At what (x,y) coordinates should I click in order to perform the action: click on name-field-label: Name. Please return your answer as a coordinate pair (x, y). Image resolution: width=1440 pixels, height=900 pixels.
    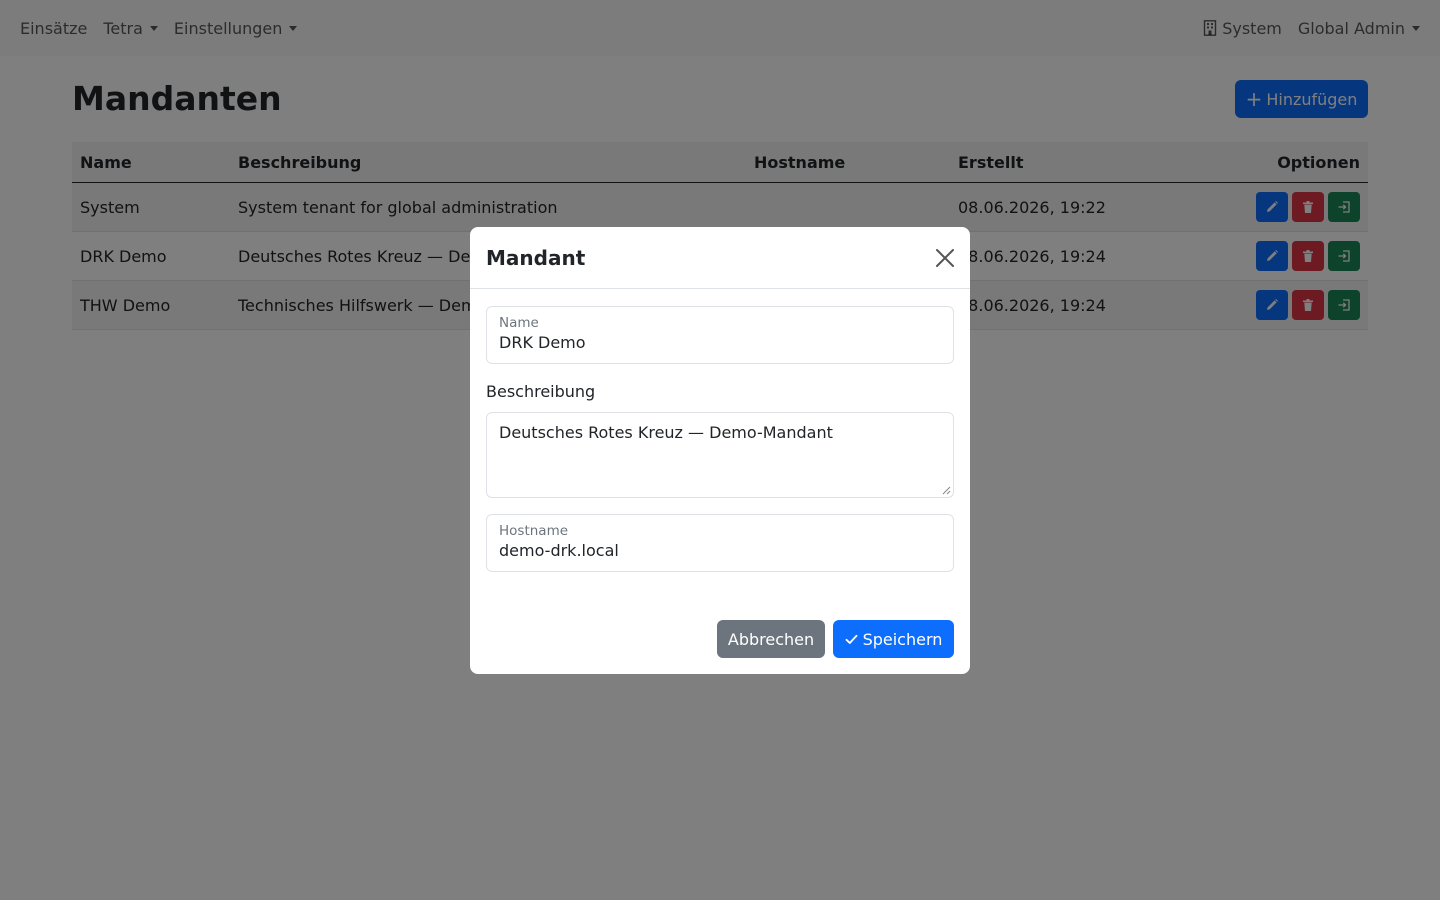
    Looking at the image, I should click on (519, 323).